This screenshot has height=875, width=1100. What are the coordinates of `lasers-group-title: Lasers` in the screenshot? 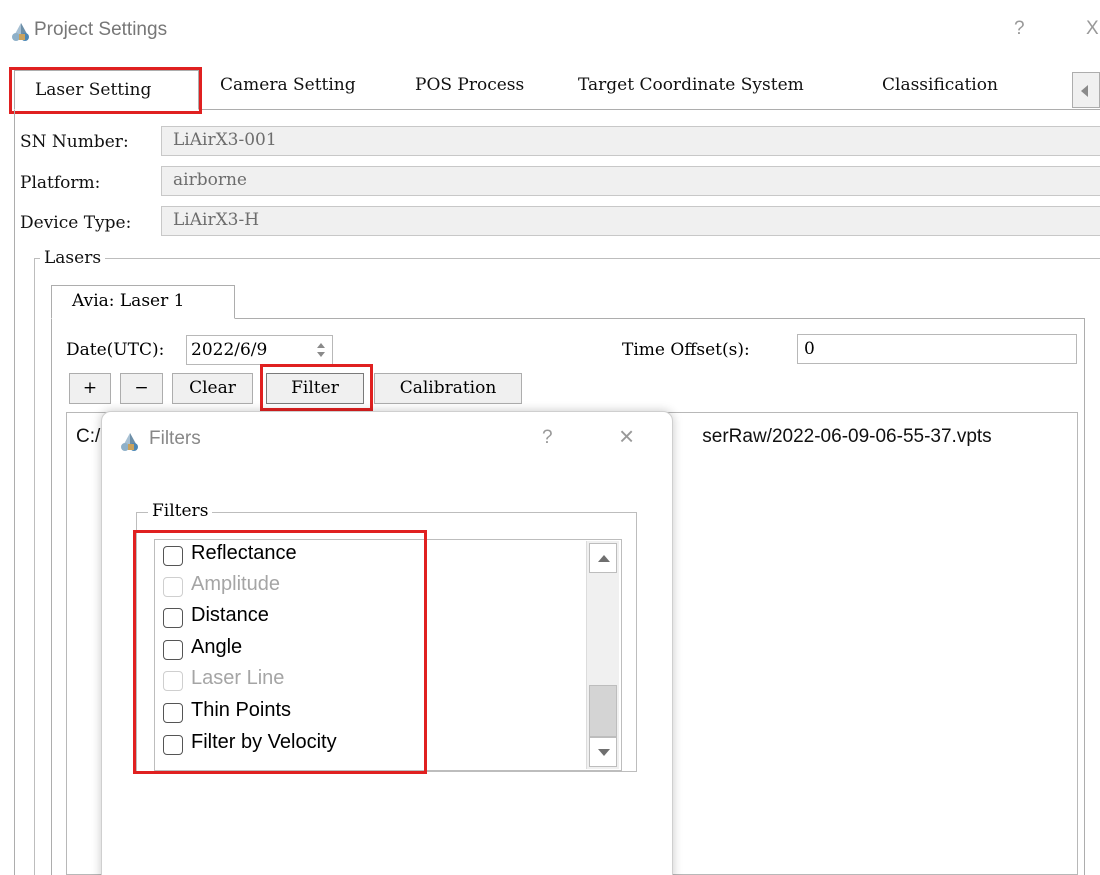 It's located at (73, 258).